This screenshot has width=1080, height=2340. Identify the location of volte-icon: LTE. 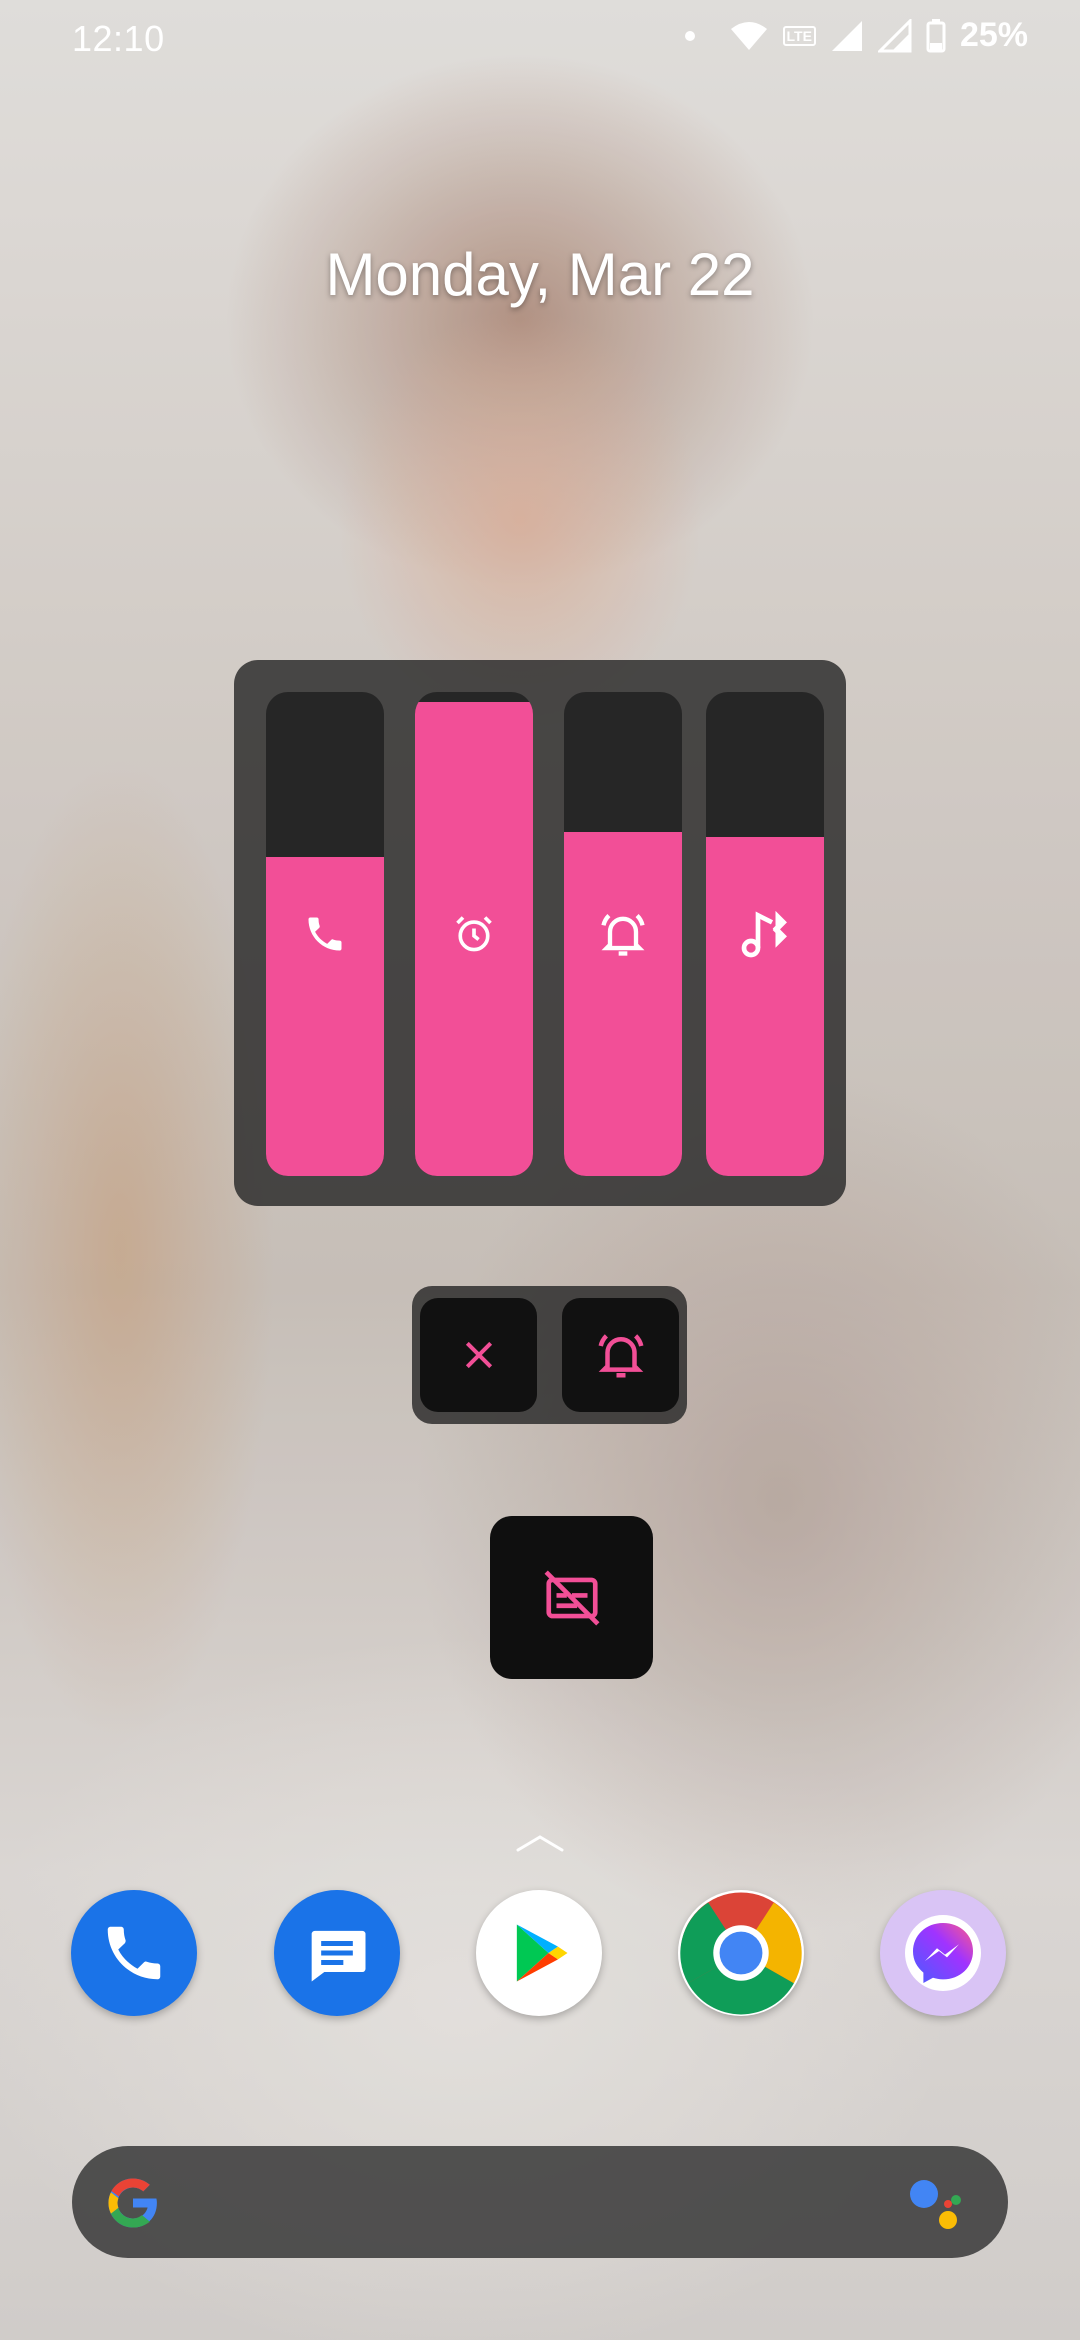
(799, 35).